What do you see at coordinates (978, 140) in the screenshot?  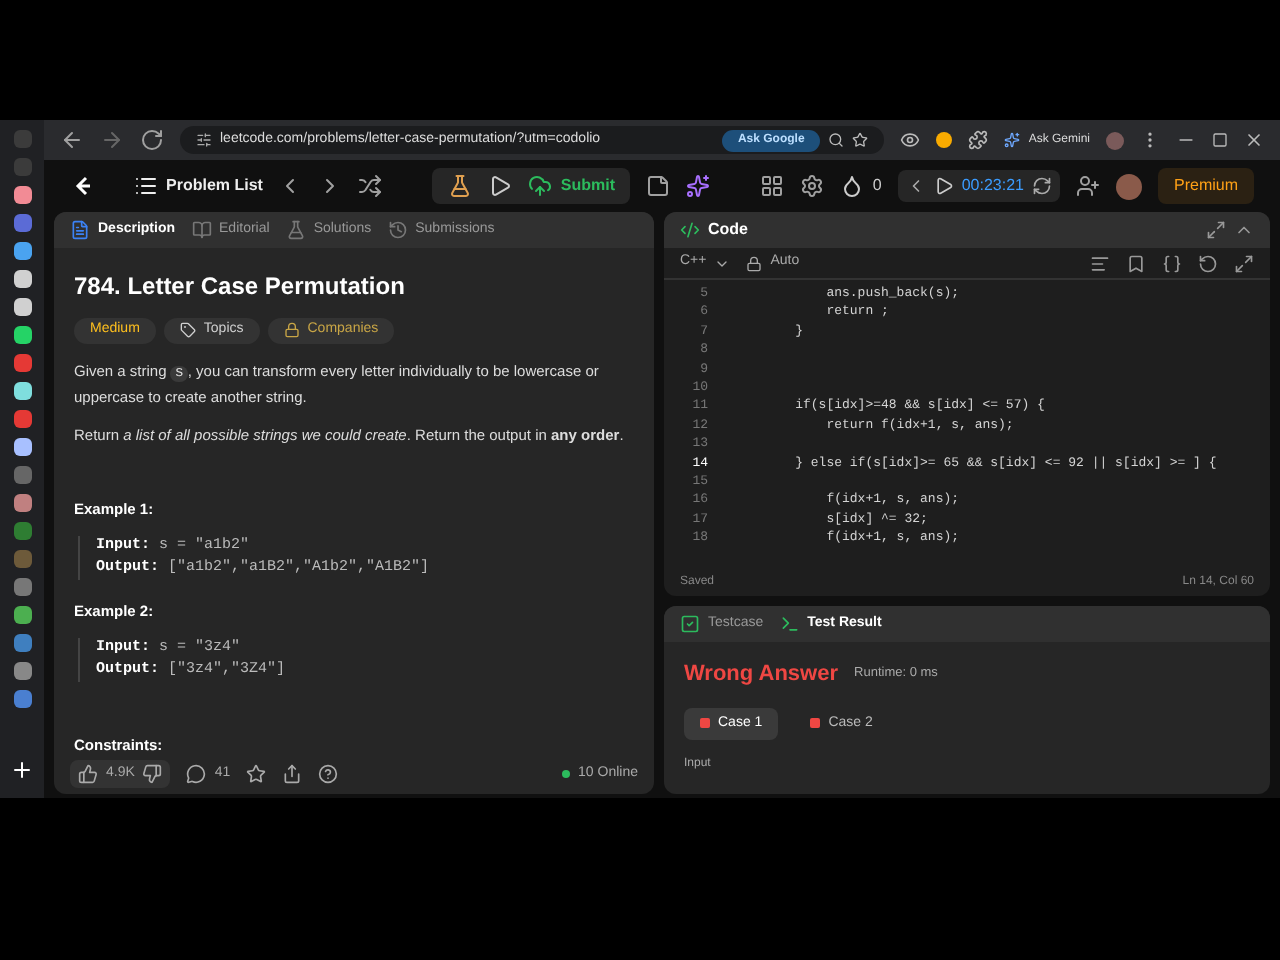 I see `puzzle-icon` at bounding box center [978, 140].